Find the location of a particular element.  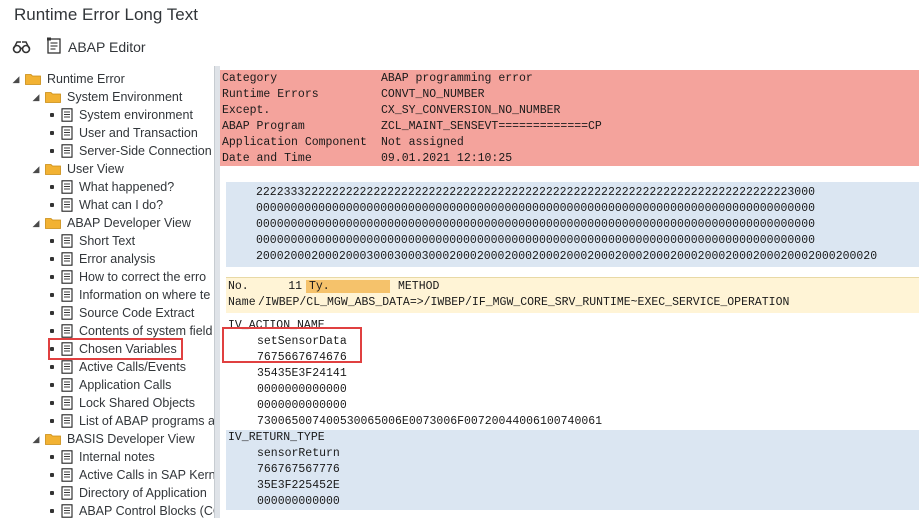

tree-item: What can I do? is located at coordinates (106, 205).